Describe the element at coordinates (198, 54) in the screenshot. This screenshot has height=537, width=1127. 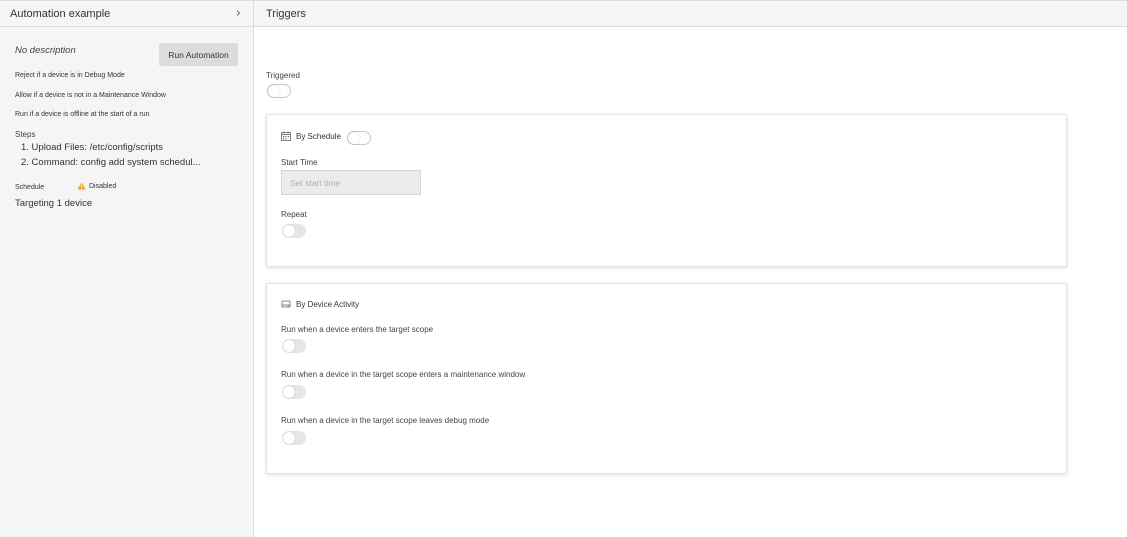
I see `run-automation-button: Run Automation` at that location.